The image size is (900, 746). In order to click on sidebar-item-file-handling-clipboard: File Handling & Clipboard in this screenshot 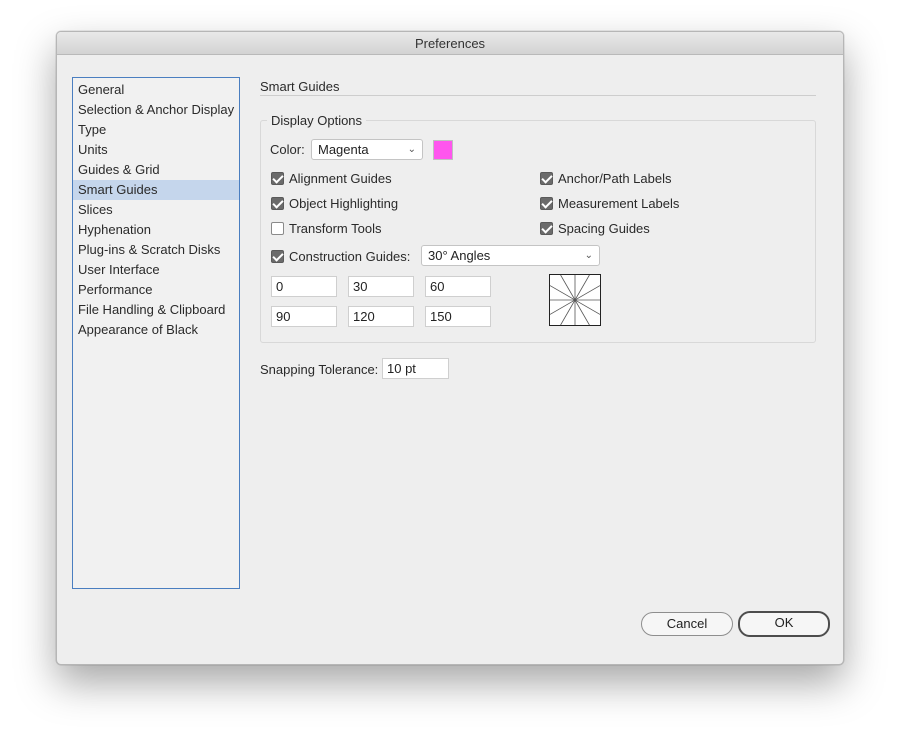, I will do `click(156, 310)`.